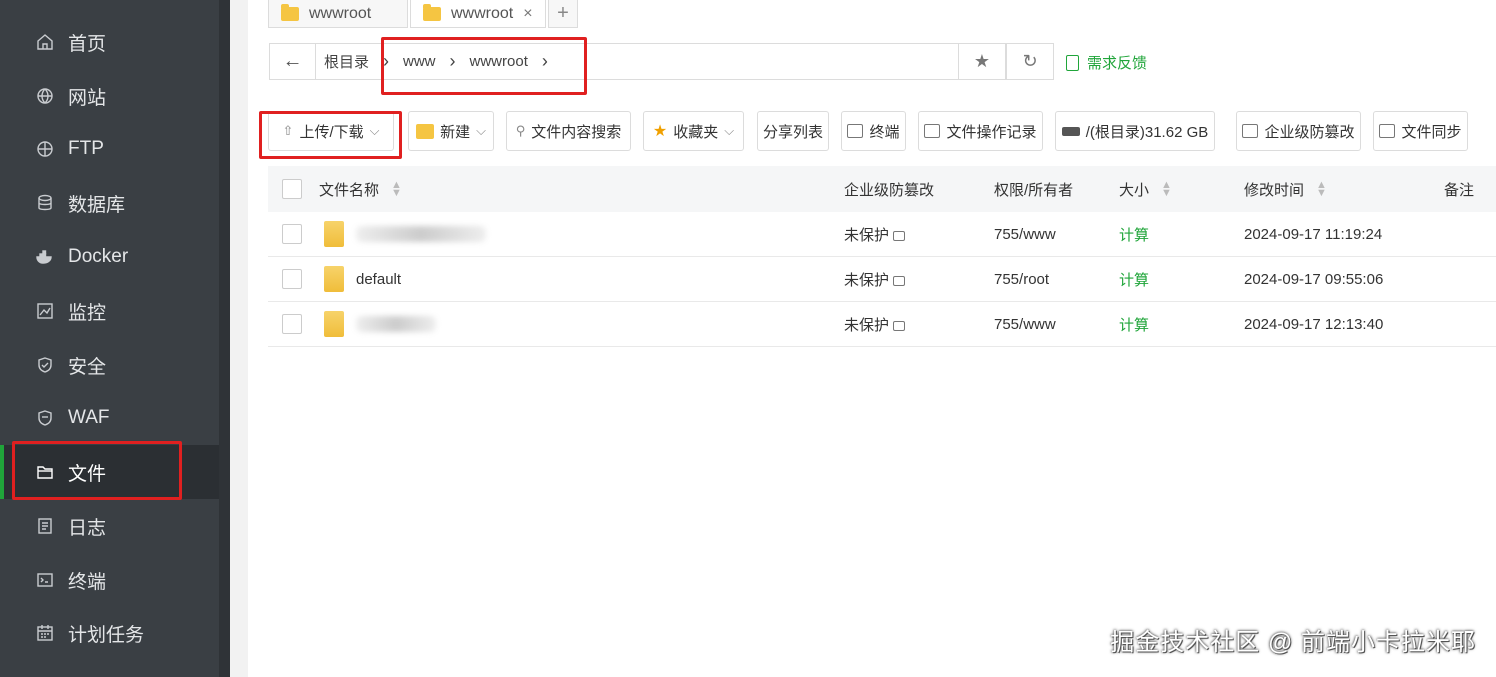 This screenshot has width=1496, height=677. I want to click on file-table-header: 文件名称 ▲ ▼ 企业级防篡改 权限/所有者 大小 ▲ ▼ 修改时间 ▲ ▼ 备注, so click(882, 189).